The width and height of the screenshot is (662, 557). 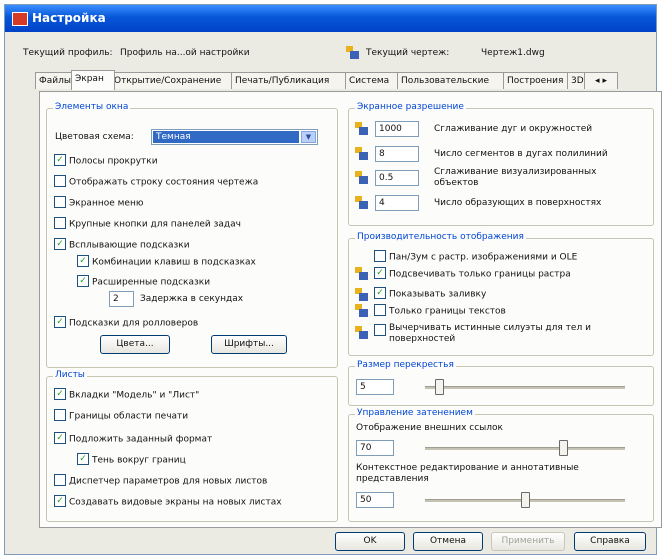 I want to click on rendered-smoothness-label: Сглаживание визуализированных объектов, so click(x=515, y=177).